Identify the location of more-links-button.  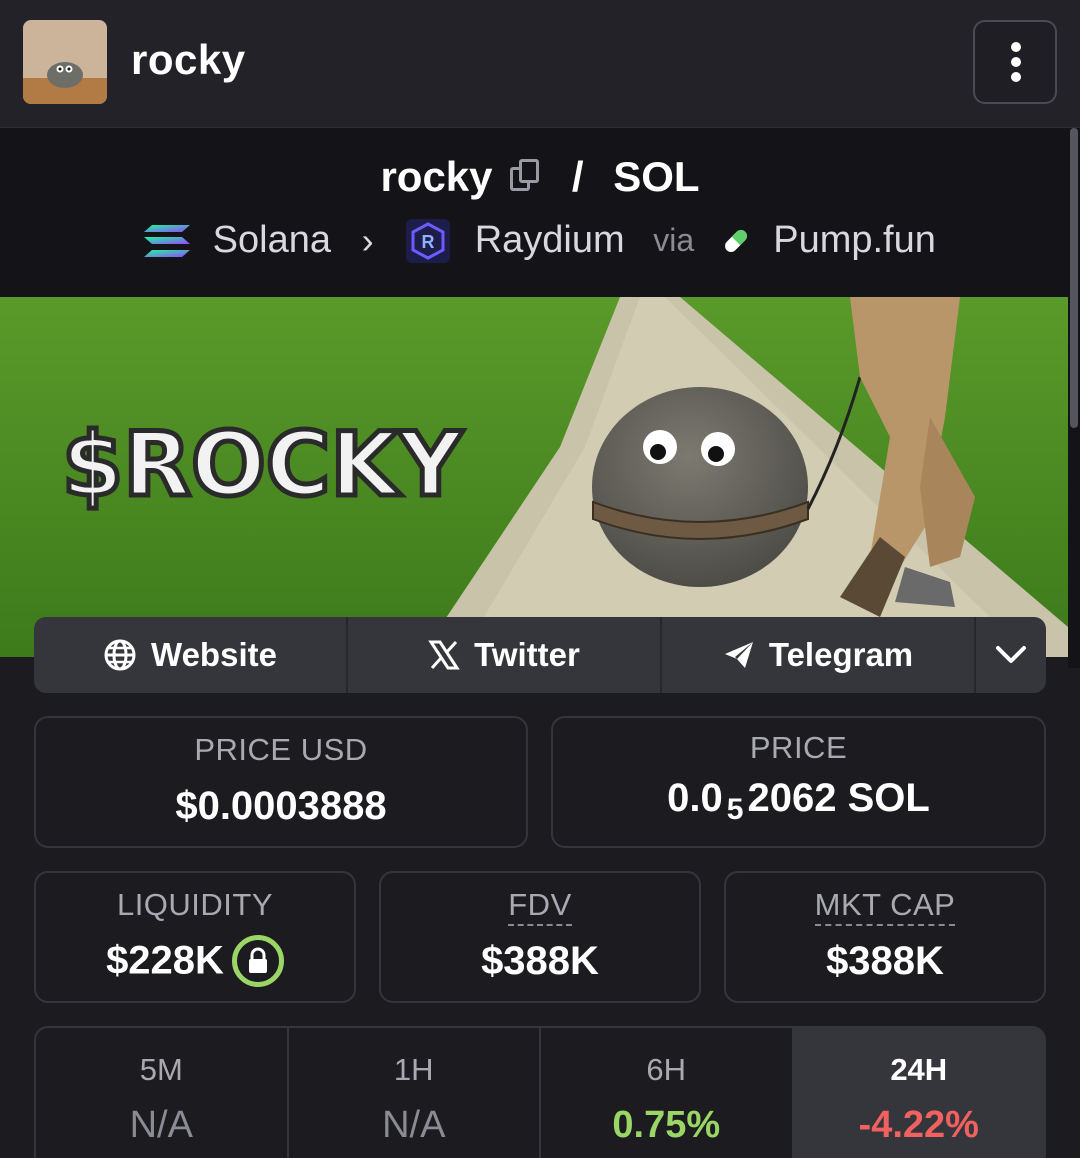
(1011, 655).